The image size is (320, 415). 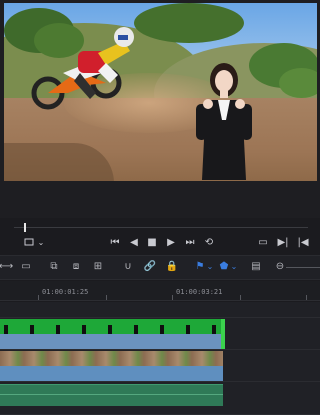 What do you see at coordinates (25, 227) in the screenshot?
I see `viewer-playhead` at bounding box center [25, 227].